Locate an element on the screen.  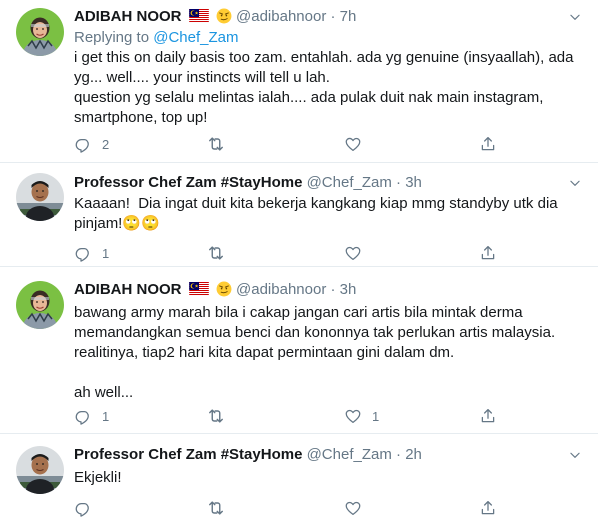
timestamp: 7h is located at coordinates (348, 16).